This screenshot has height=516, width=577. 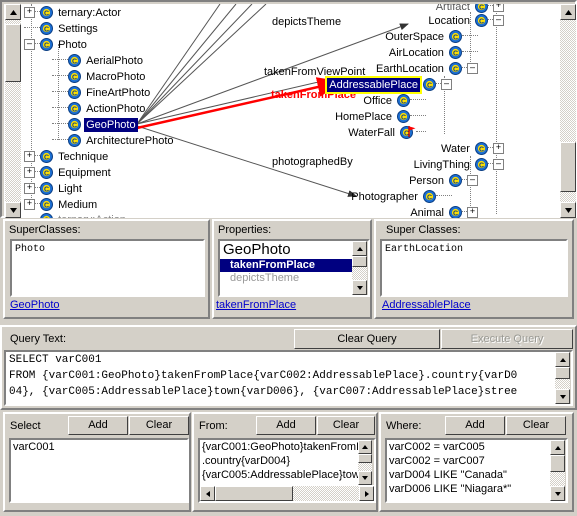 I want to click on tree-node-FineArtPhoto: C FineArtPhoto, so click(x=102, y=93).